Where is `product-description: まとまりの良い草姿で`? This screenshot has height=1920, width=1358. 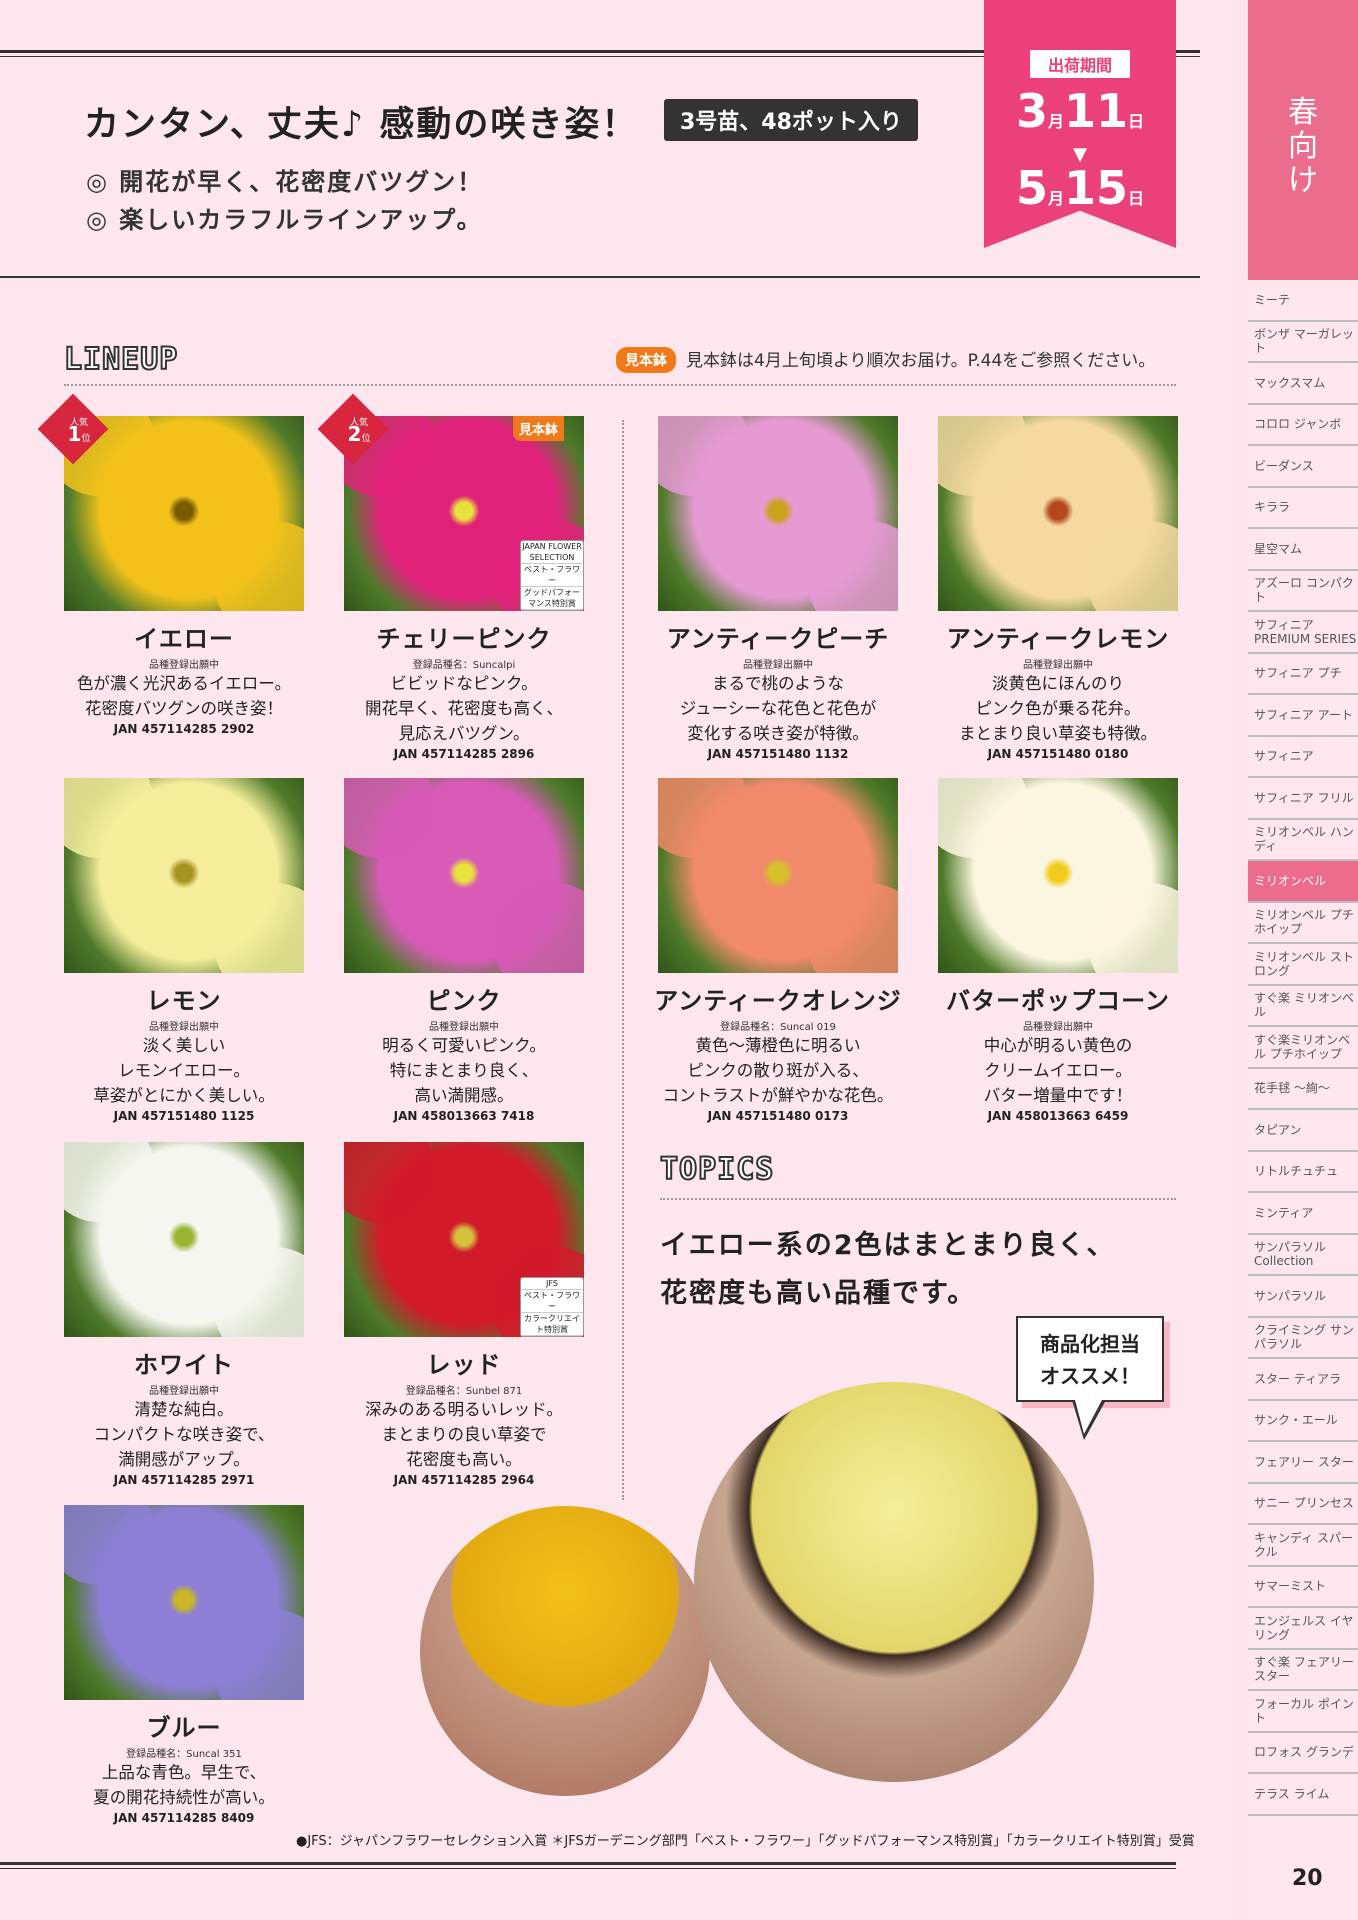 product-description: まとまりの良い草姿で is located at coordinates (464, 1434).